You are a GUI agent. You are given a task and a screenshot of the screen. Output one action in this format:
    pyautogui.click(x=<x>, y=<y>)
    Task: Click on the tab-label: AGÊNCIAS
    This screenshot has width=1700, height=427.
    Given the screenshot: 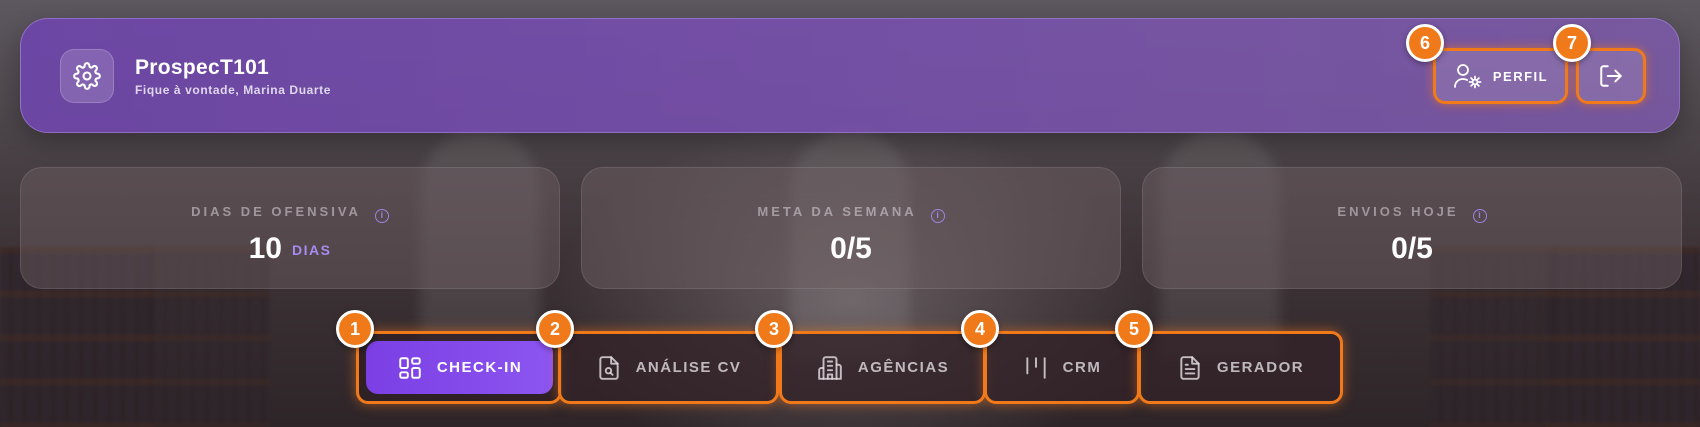 What is the action you would take?
    pyautogui.click(x=903, y=367)
    